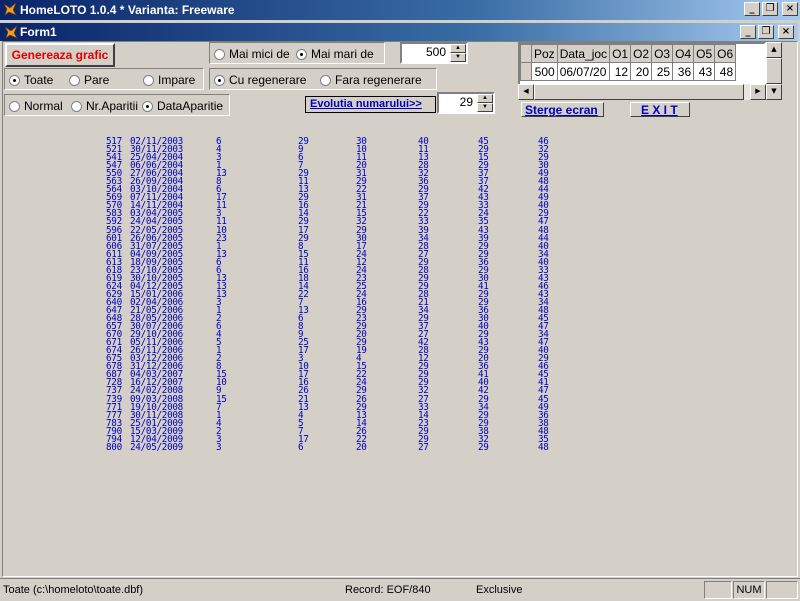  What do you see at coordinates (31, 80) in the screenshot?
I see `radio-all: Toate` at bounding box center [31, 80].